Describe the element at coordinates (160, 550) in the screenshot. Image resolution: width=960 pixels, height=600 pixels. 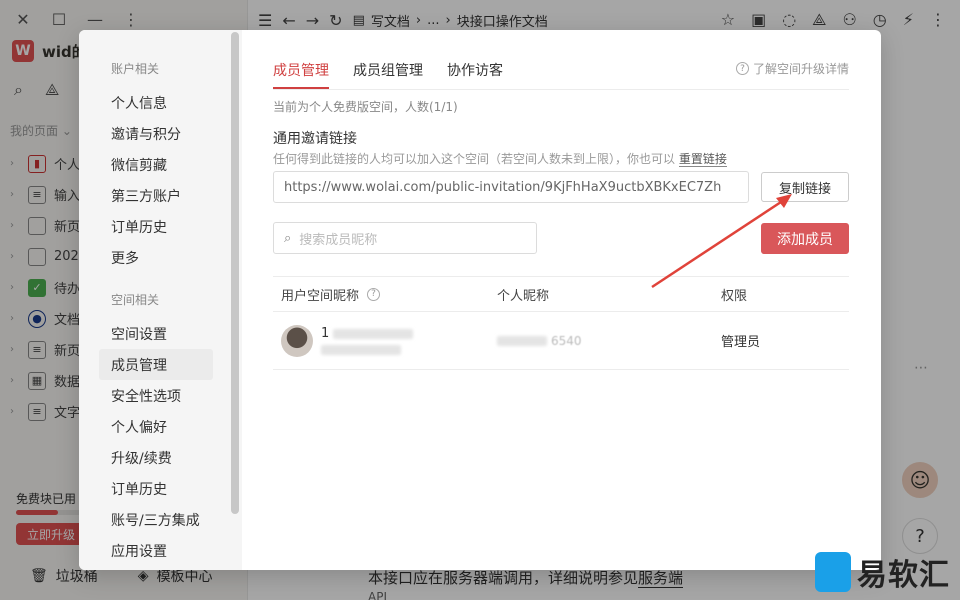
I see `nav-item-app-settings: 应用设置` at that location.